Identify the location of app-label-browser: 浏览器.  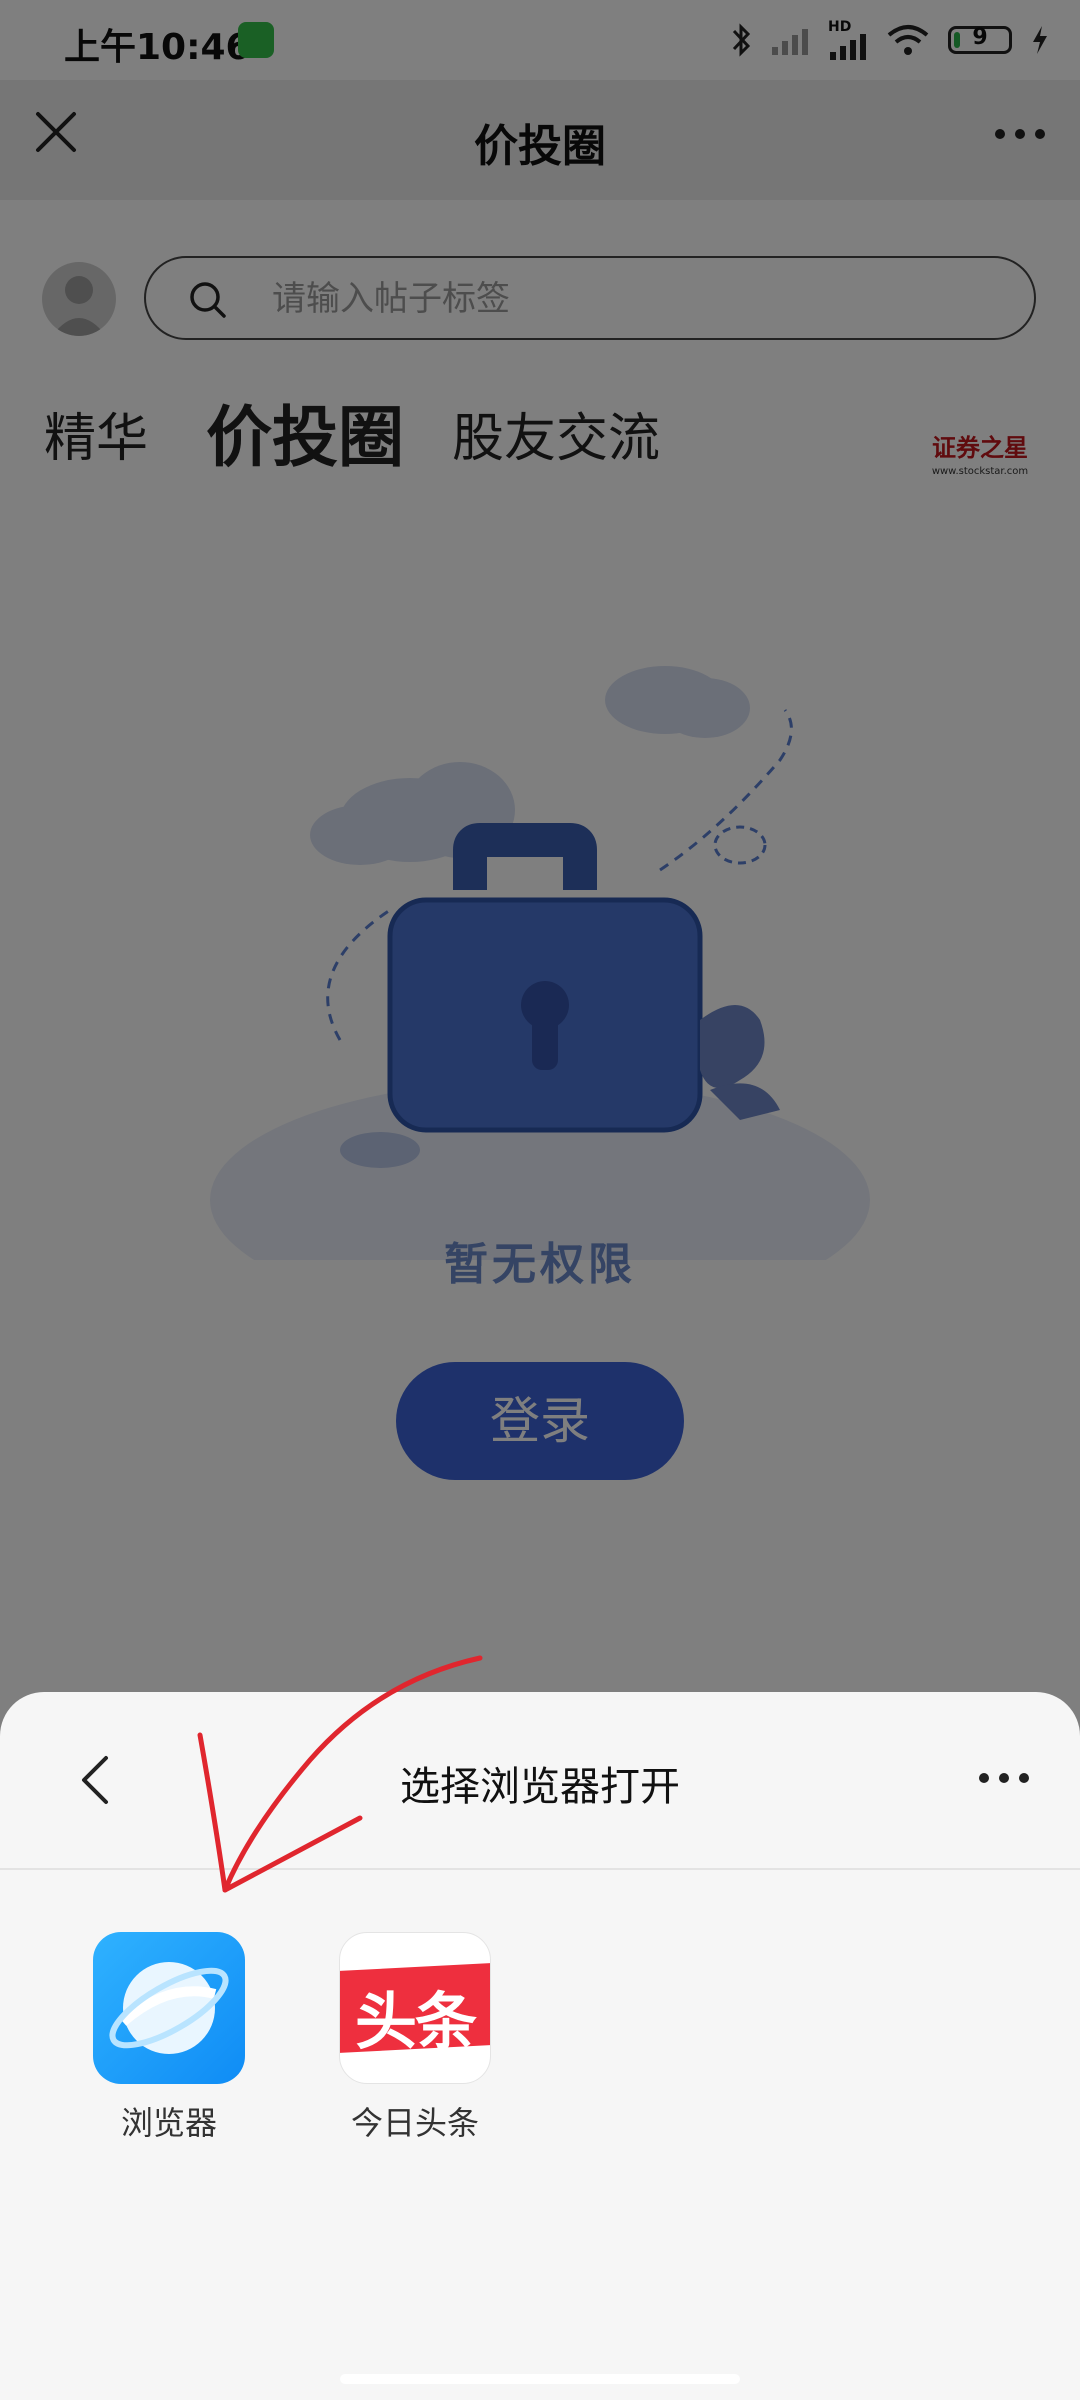
(168, 2123).